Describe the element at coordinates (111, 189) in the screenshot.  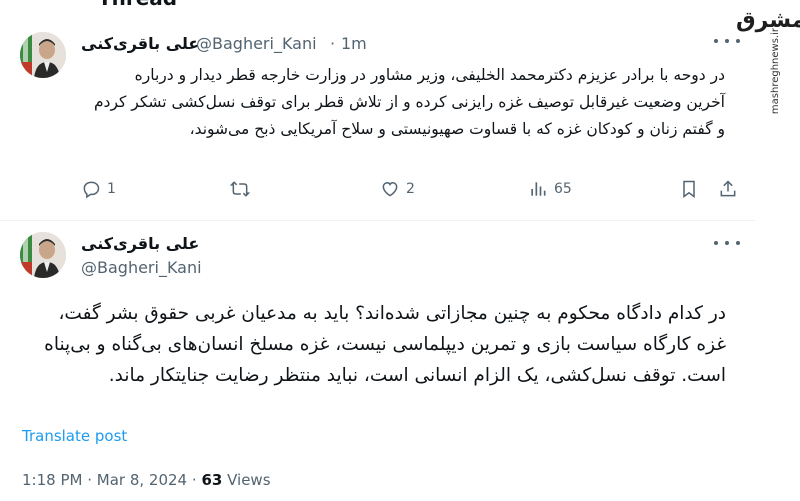
I see `reply-count: 1` at that location.